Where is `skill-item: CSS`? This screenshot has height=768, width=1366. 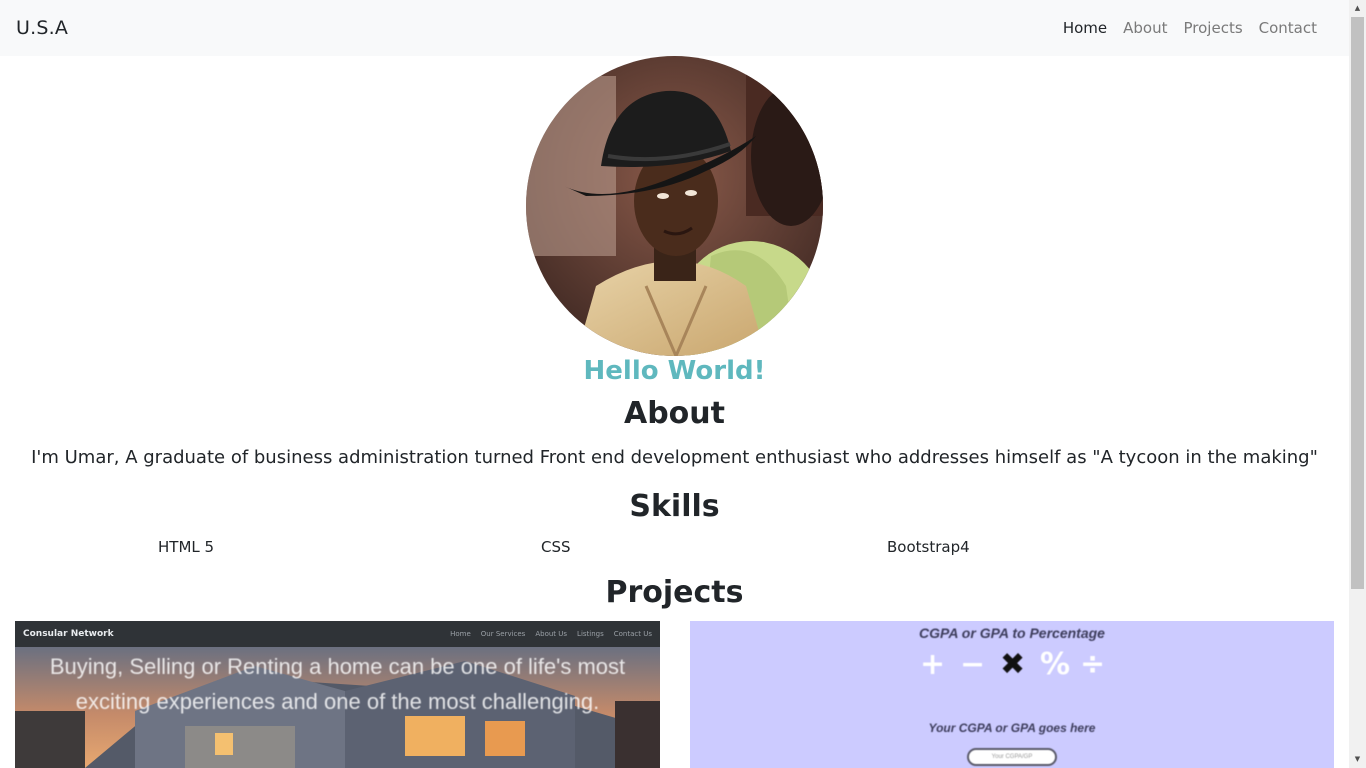 skill-item: CSS is located at coordinates (556, 547).